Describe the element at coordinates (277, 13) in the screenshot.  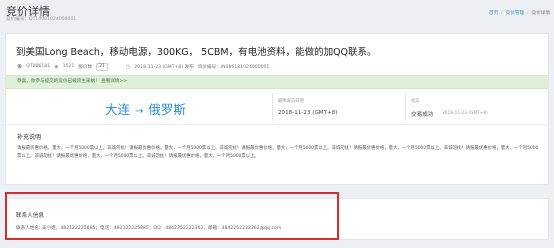
I see `page-header: 竞价详情 竞价编号：QT10081024000001 首页 / 竞价管理 / 竞价详情` at that location.